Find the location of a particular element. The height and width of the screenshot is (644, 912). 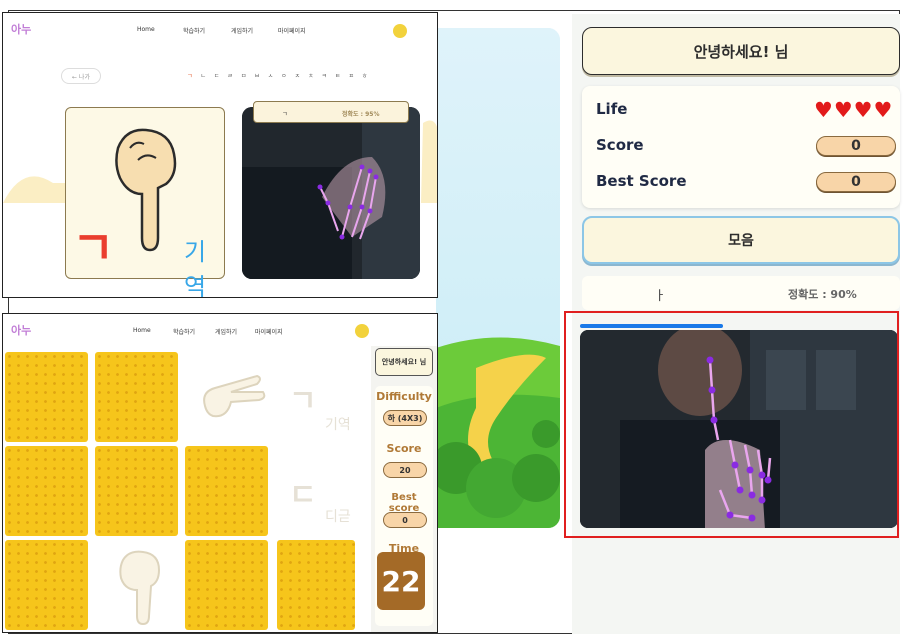

consonant-item: ㅍ is located at coordinates (352, 76).